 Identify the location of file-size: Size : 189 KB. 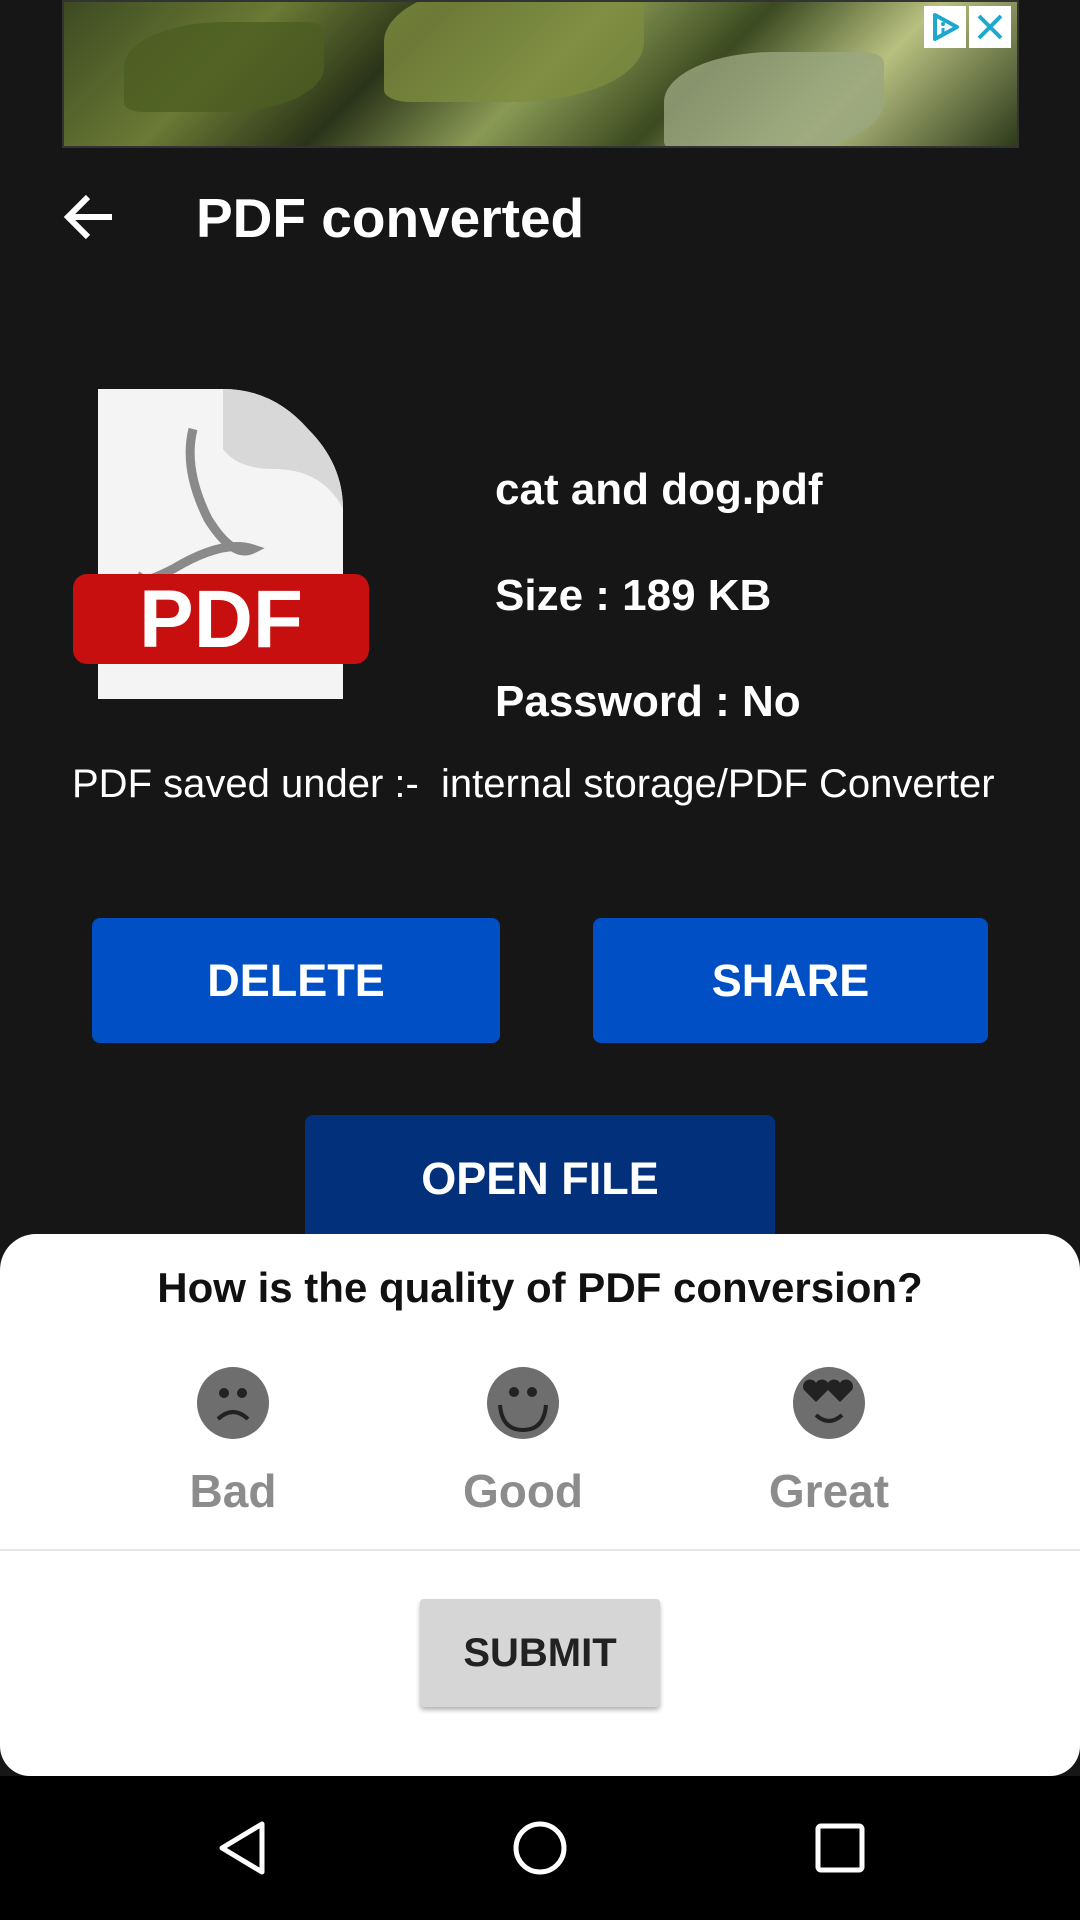
(633, 595).